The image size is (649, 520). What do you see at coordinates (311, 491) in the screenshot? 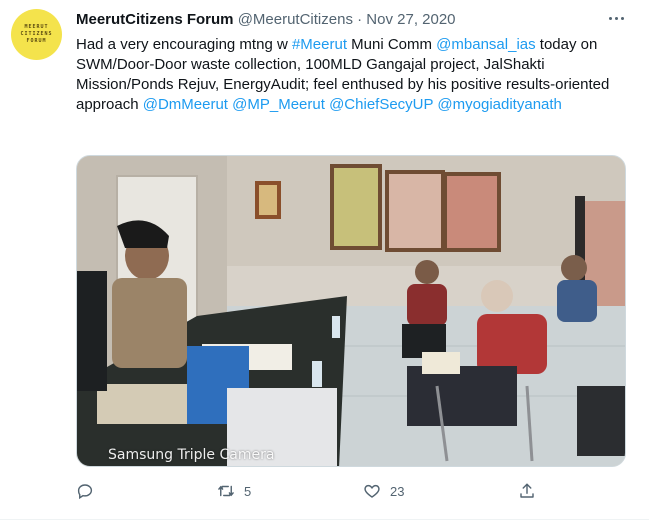
I see `tweet-actions: 5 23` at bounding box center [311, 491].